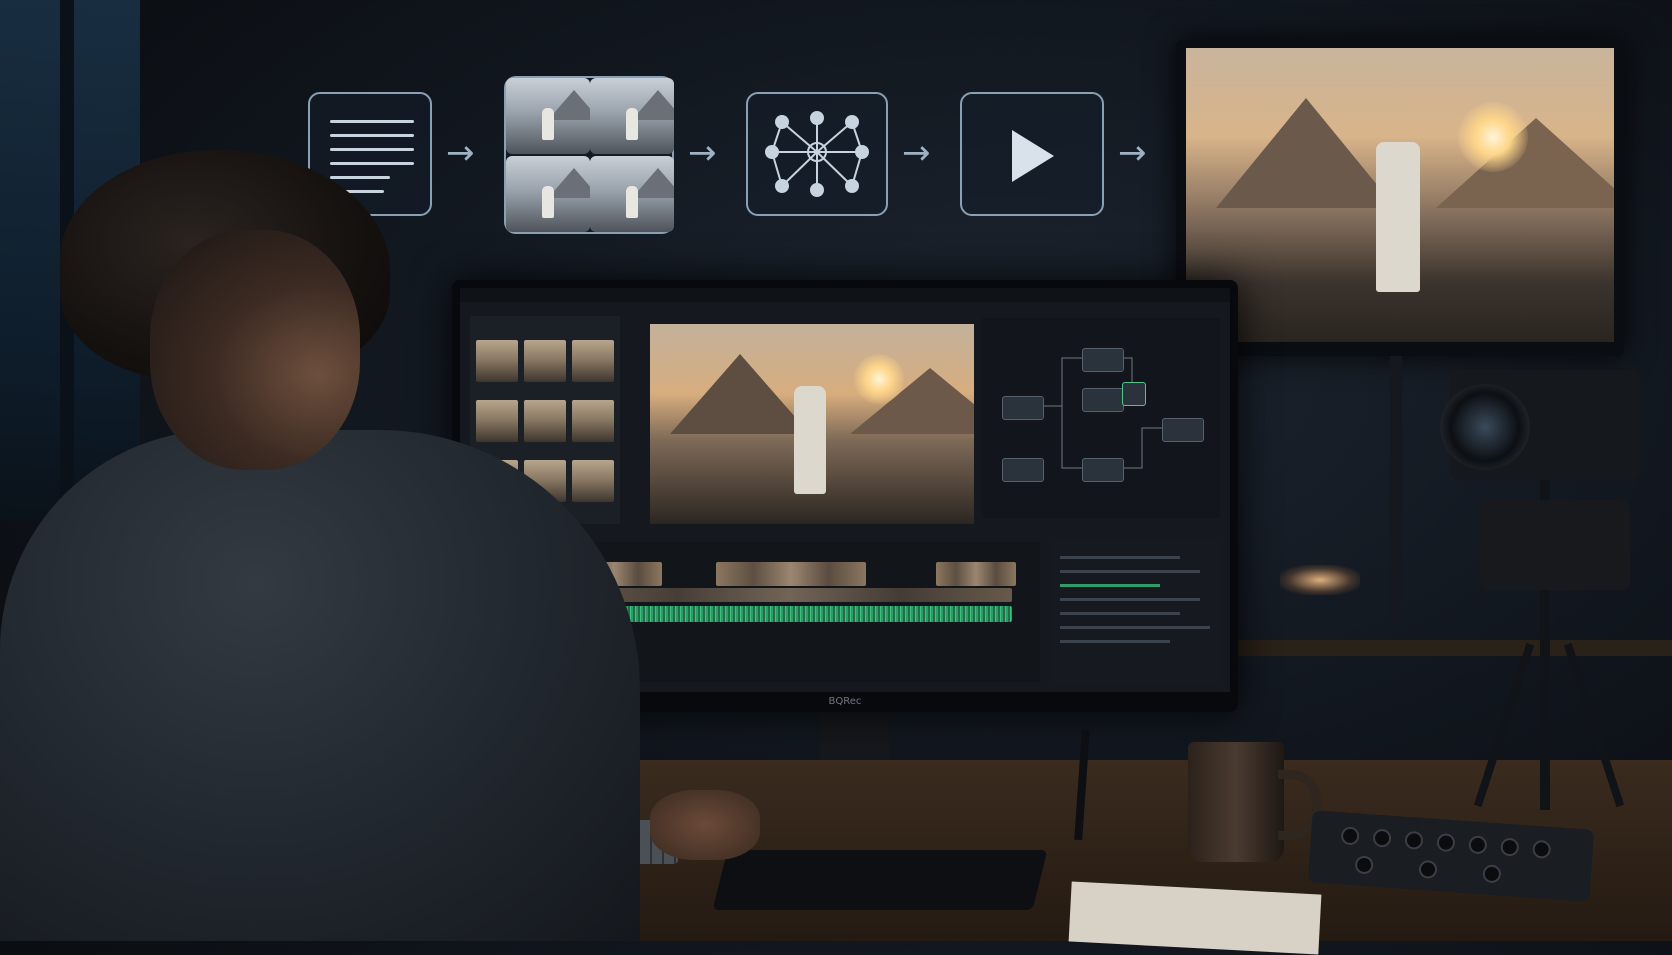 The height and width of the screenshot is (955, 1672). I want to click on node-graph, so click(1101, 418).